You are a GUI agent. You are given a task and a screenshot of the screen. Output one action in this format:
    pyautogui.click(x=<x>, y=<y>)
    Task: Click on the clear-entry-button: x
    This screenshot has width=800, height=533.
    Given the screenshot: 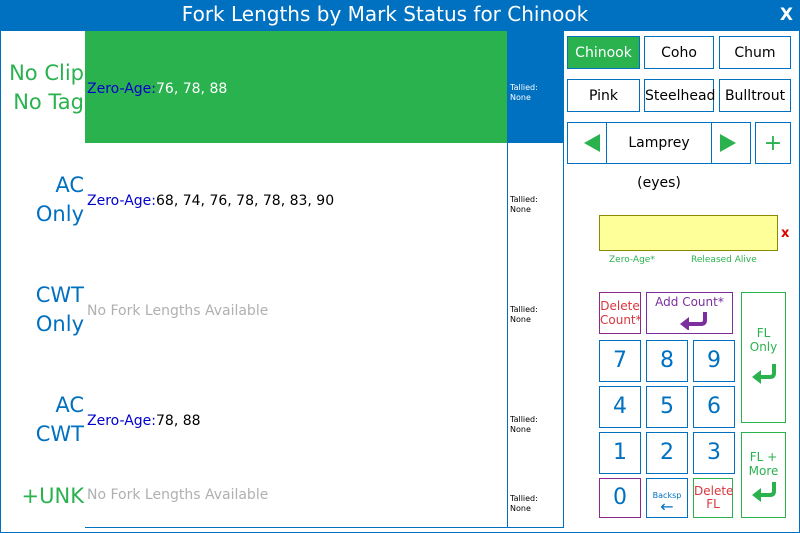 What is the action you would take?
    pyautogui.click(x=785, y=233)
    